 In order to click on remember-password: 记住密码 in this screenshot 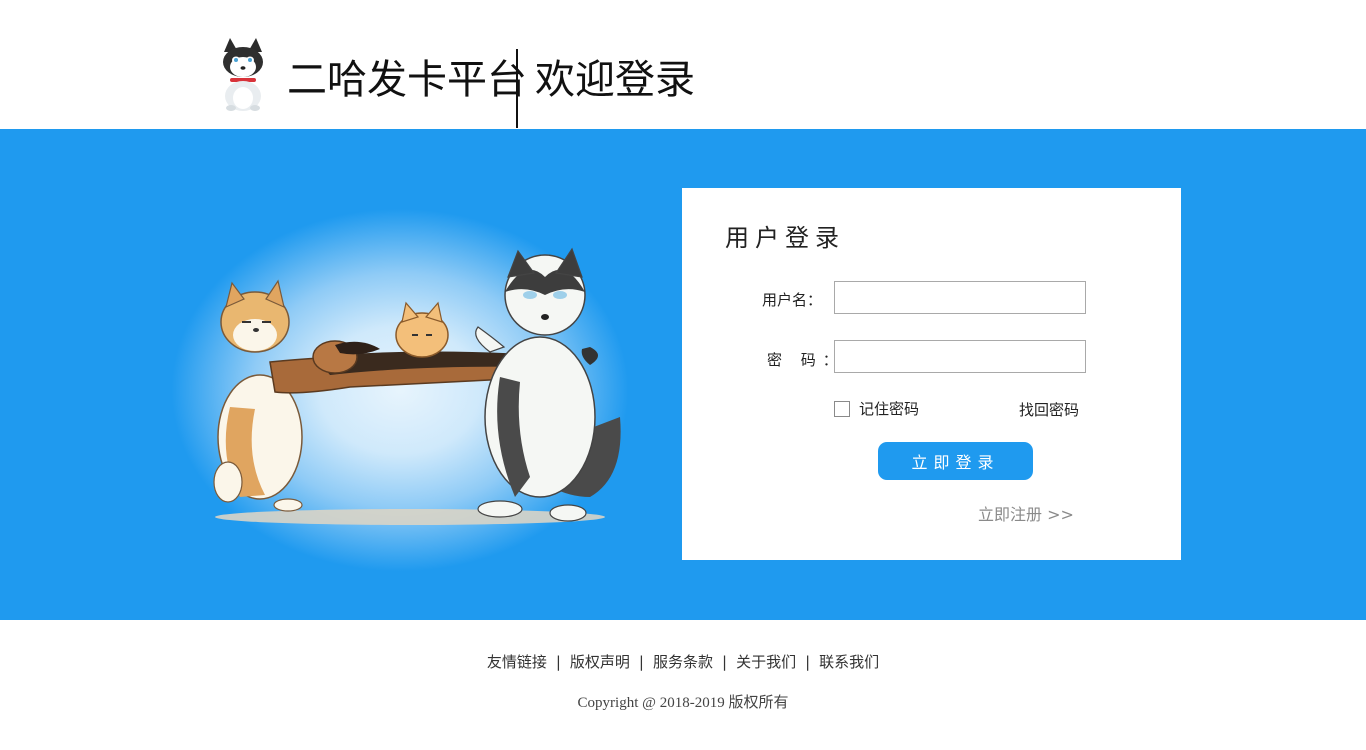, I will do `click(876, 408)`.